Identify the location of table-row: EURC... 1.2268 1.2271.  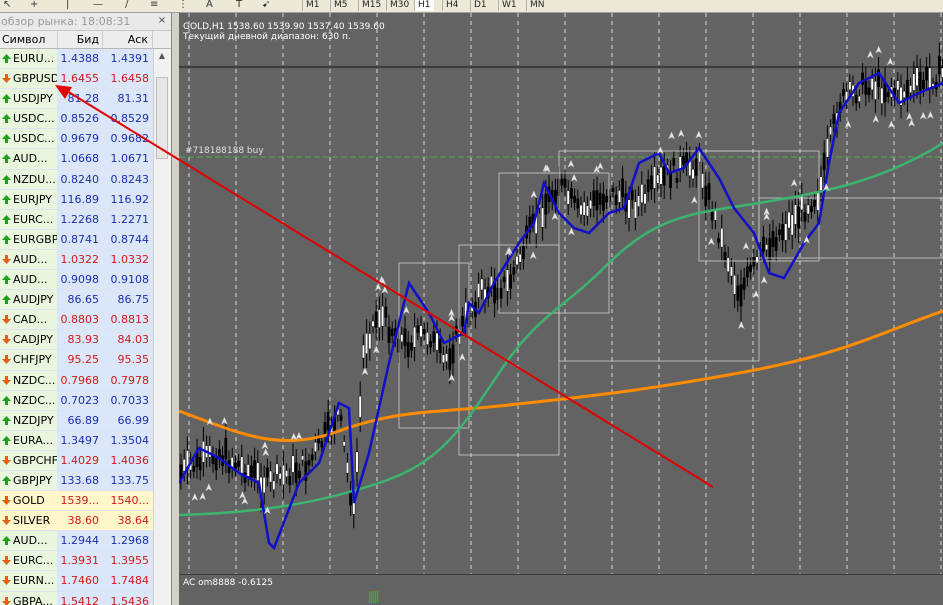
(77, 219).